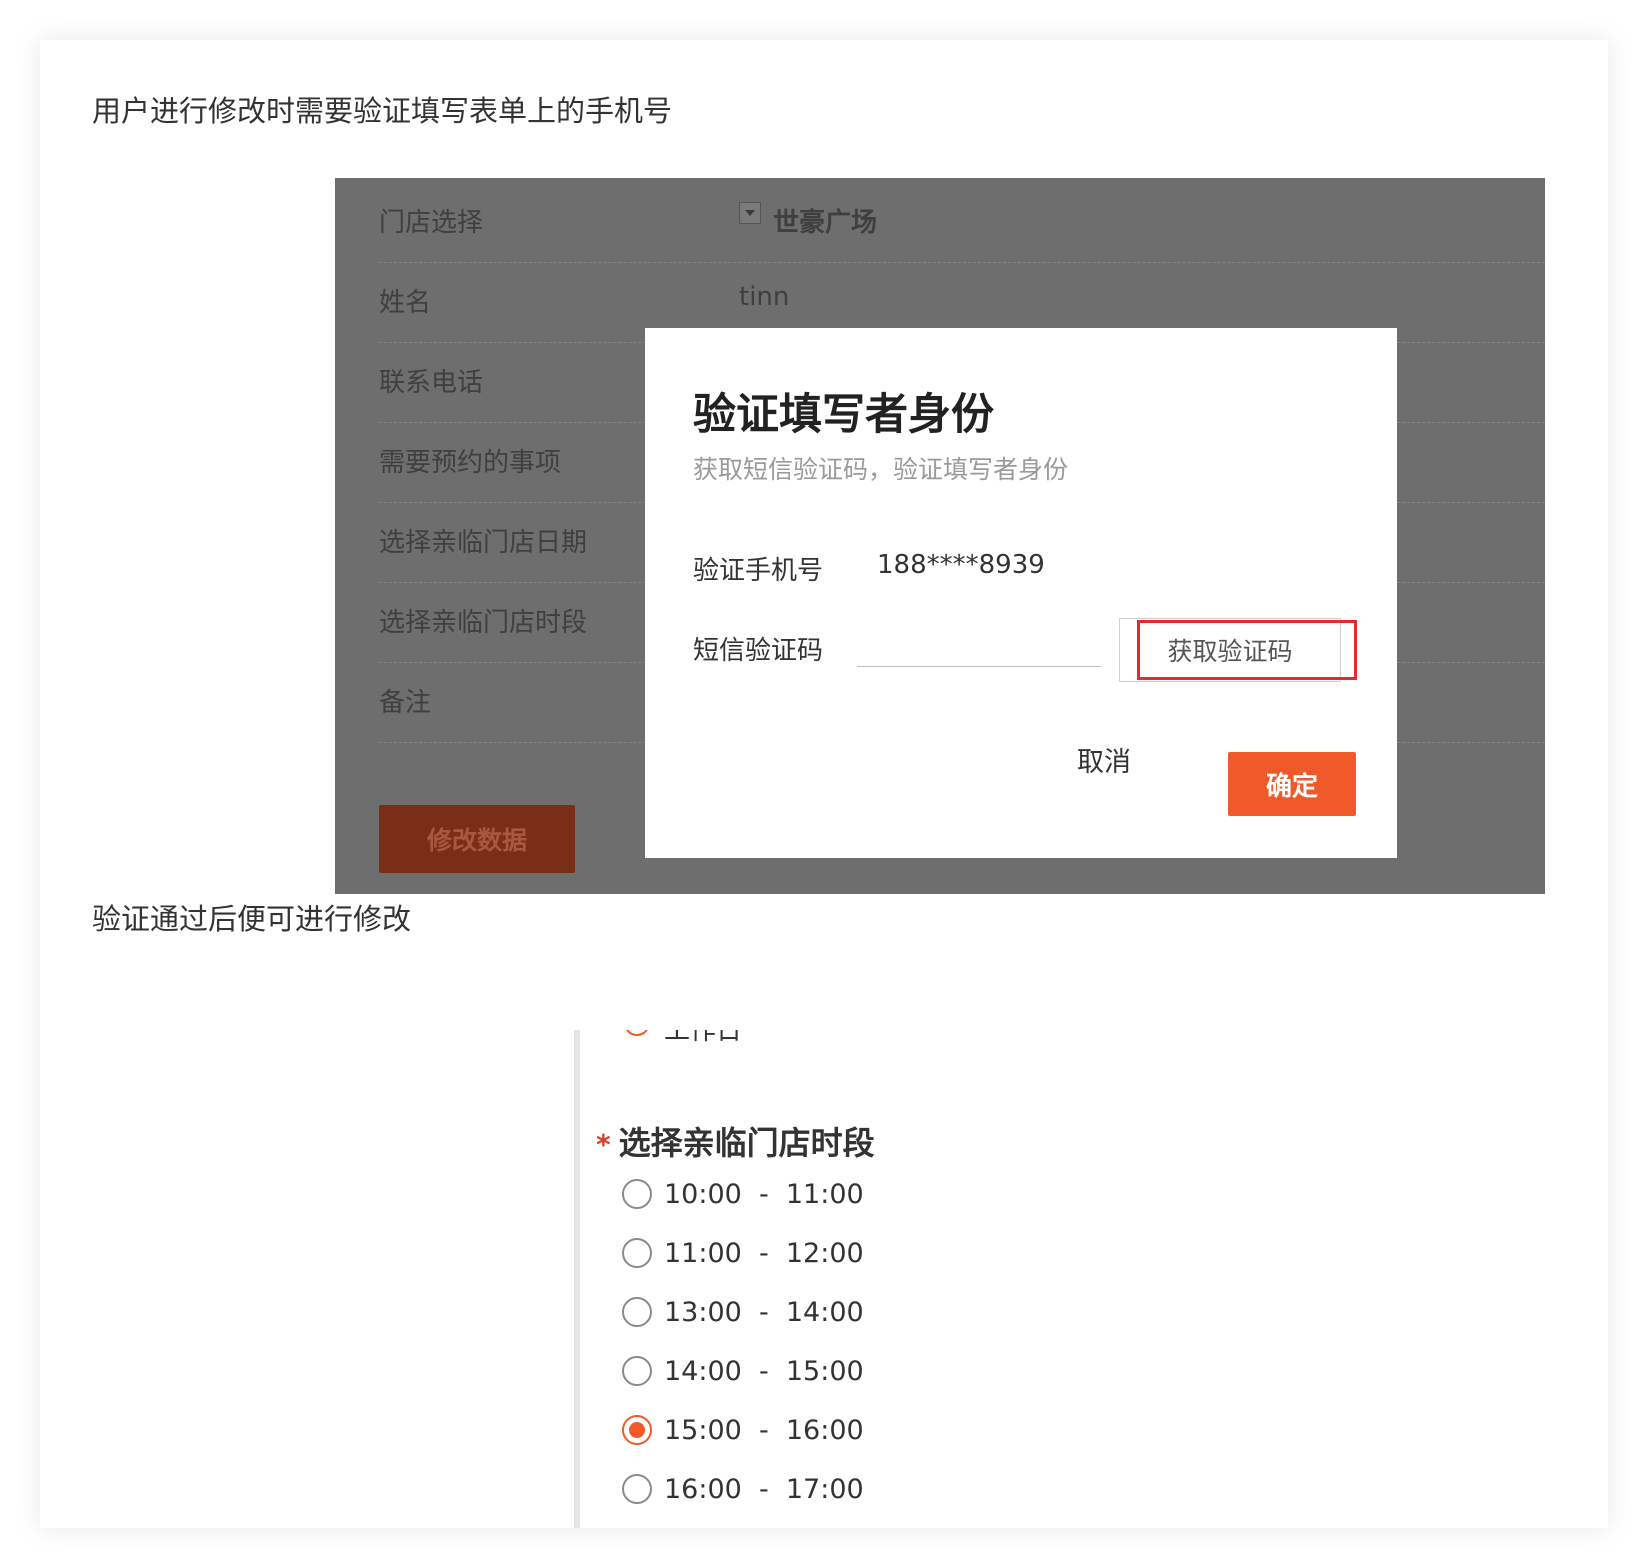  I want to click on phone-value: 188****8939, so click(961, 565).